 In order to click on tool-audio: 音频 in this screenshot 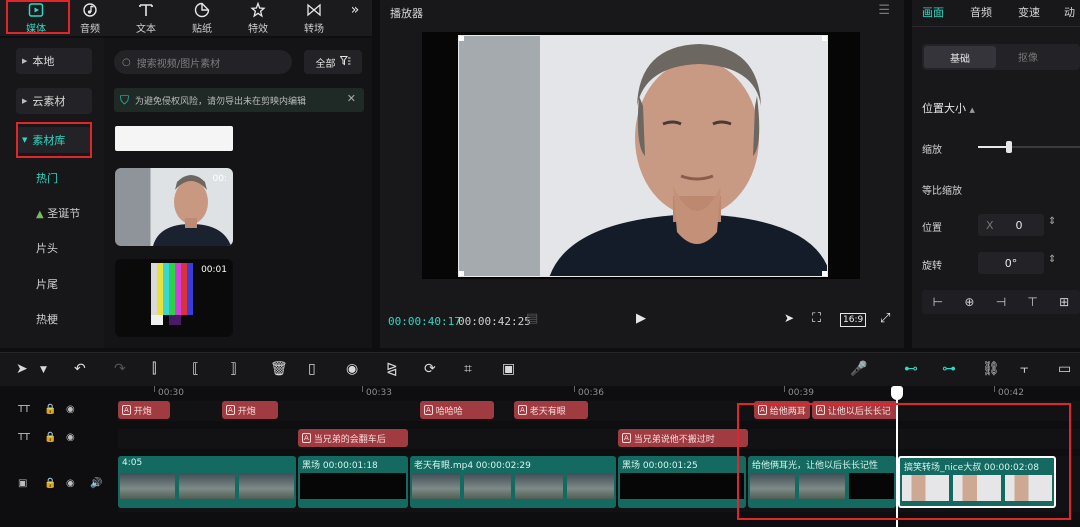, I will do `click(90, 18)`.